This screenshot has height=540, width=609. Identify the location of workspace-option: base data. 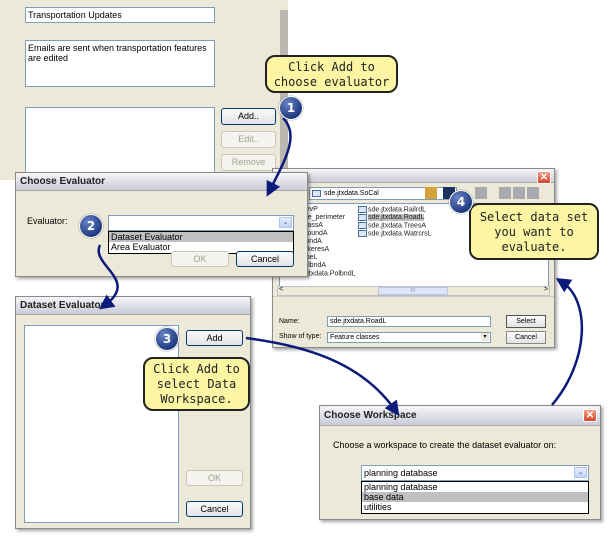
(475, 497).